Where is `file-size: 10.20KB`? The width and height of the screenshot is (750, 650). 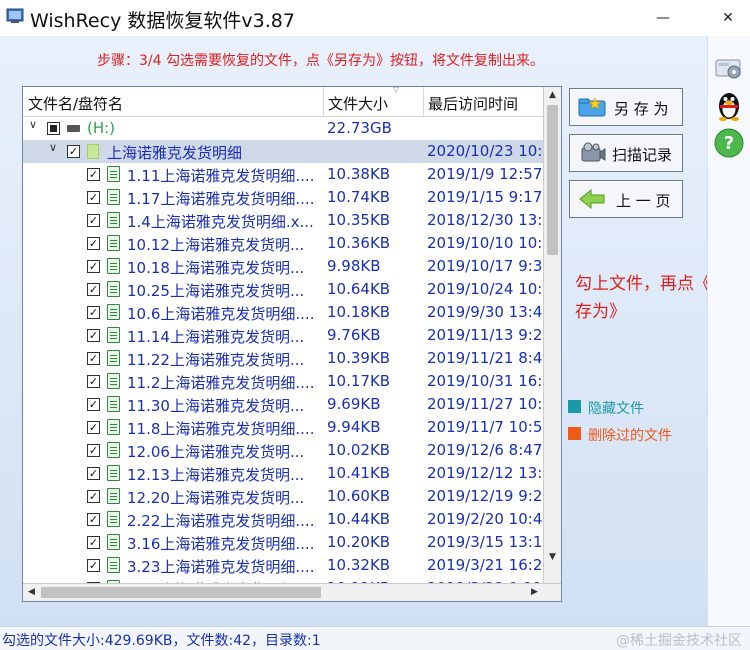
file-size: 10.20KB is located at coordinates (359, 542).